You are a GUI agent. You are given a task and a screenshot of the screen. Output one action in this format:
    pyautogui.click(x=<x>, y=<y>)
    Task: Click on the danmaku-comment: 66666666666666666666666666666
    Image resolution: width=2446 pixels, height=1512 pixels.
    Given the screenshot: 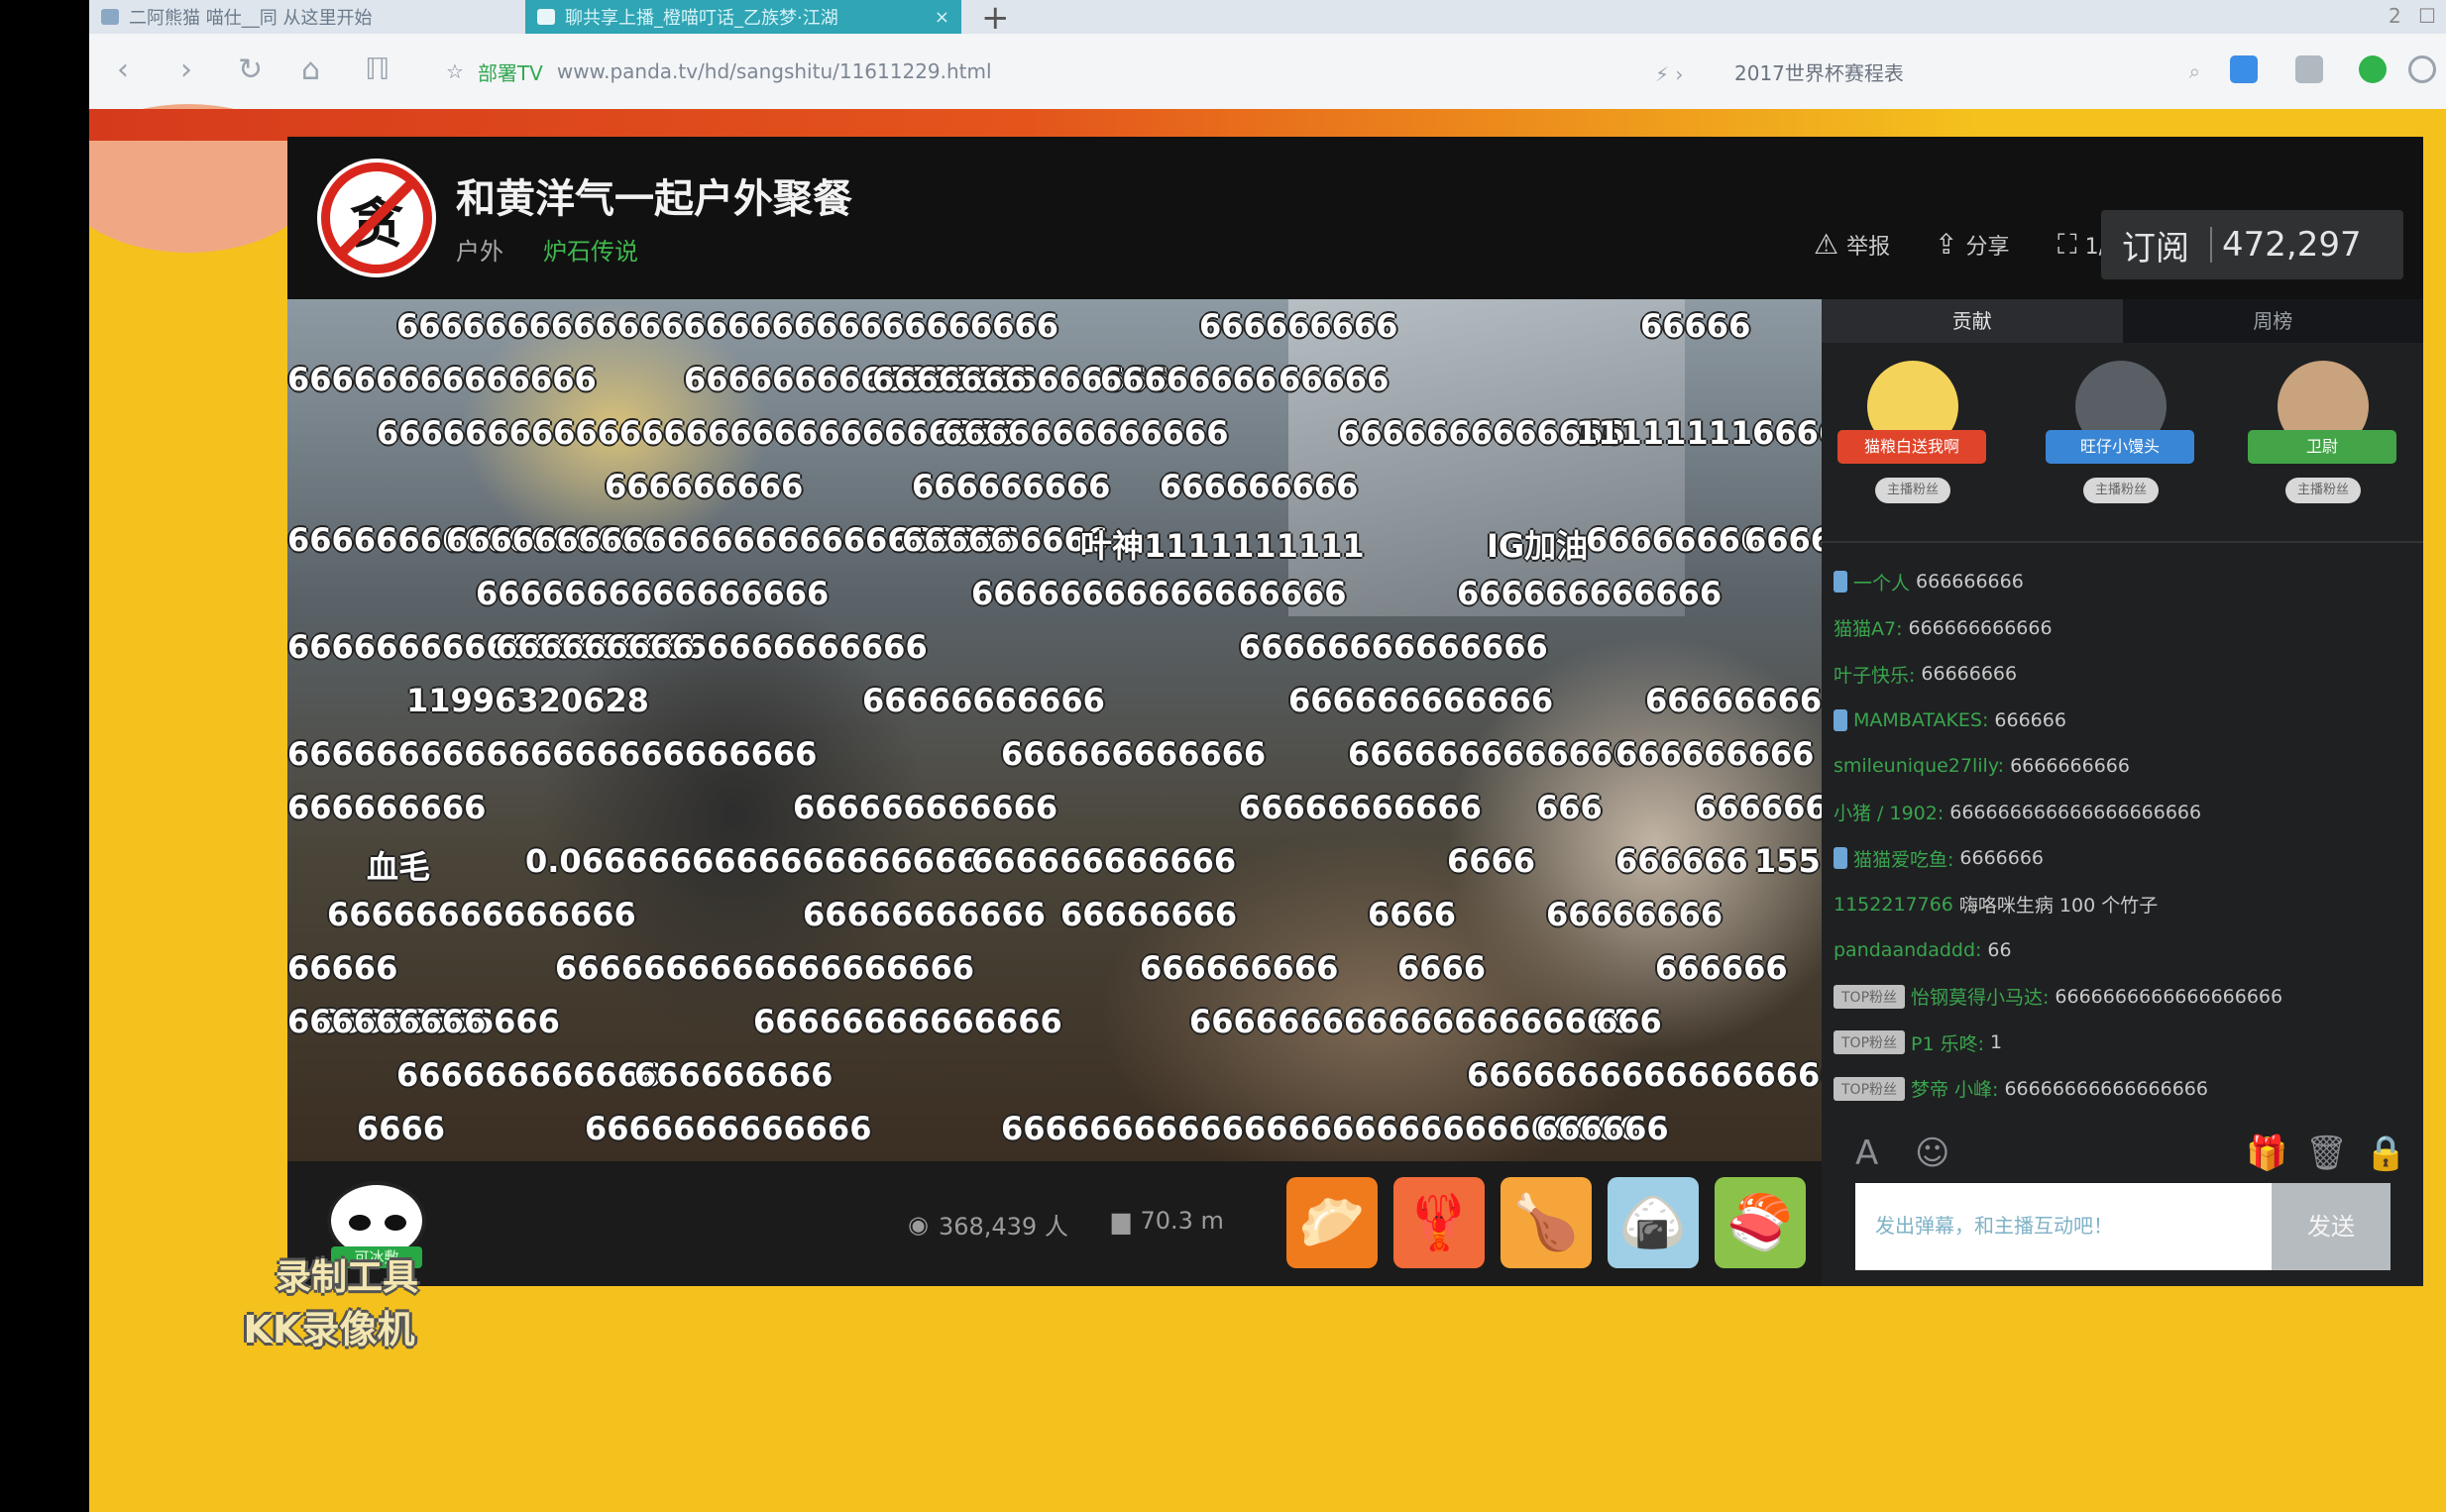 What is the action you would take?
    pyautogui.click(x=697, y=433)
    